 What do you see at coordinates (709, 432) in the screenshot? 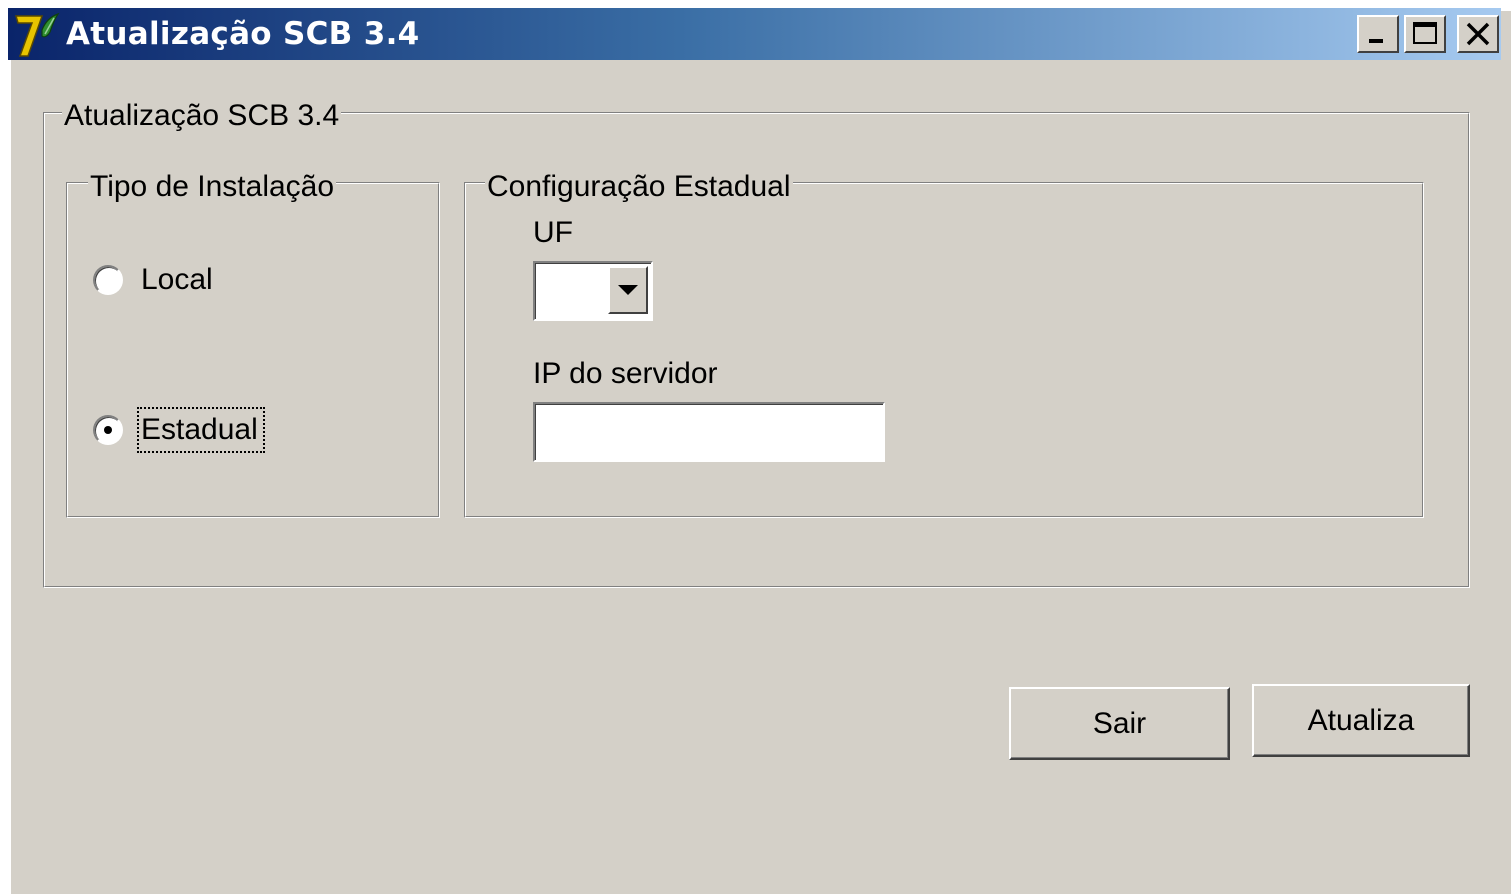
I see `ip-input` at bounding box center [709, 432].